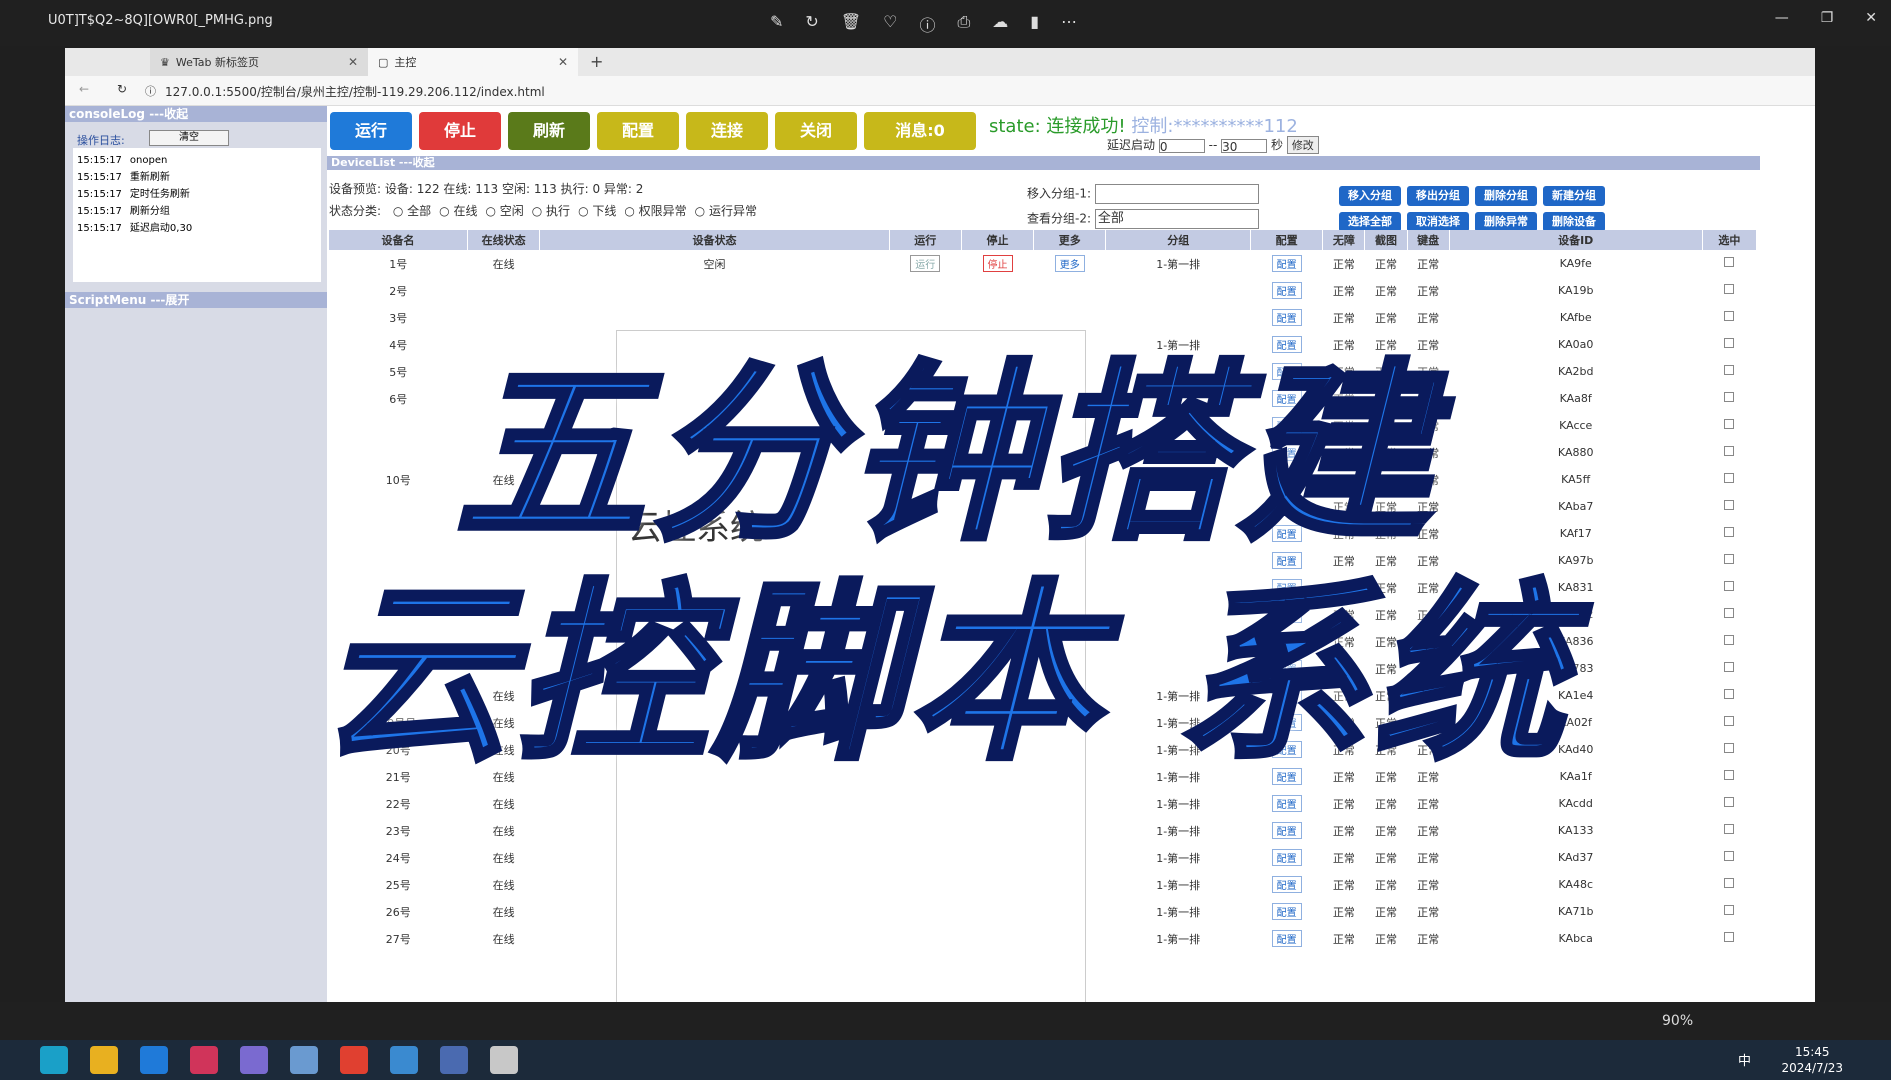 The height and width of the screenshot is (1080, 1891). Describe the element at coordinates (398, 858) in the screenshot. I see `device-name: 24号` at that location.